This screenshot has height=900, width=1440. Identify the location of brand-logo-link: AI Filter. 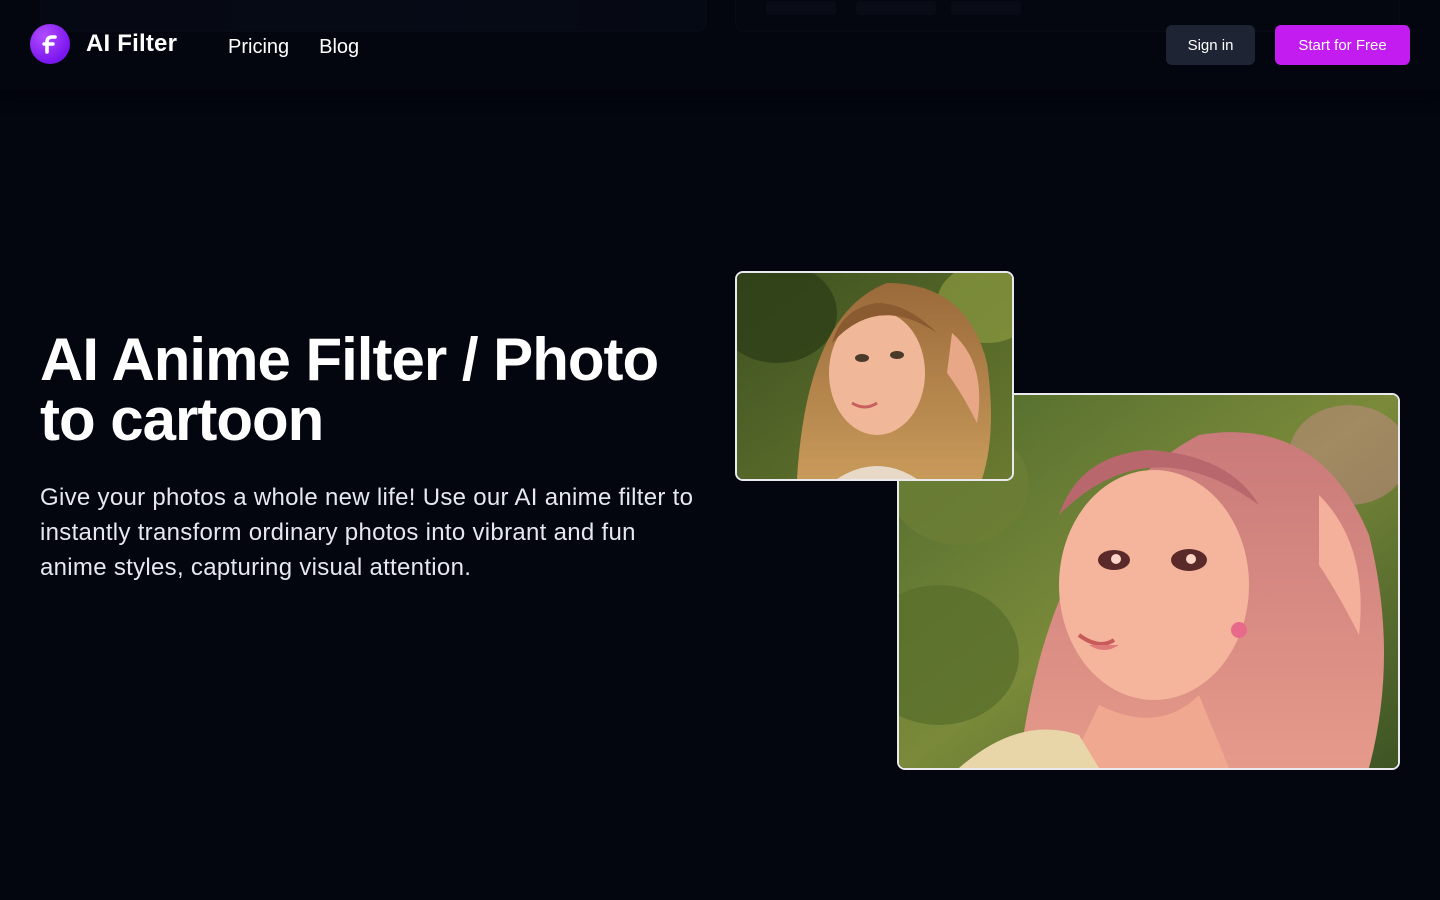
(103, 44).